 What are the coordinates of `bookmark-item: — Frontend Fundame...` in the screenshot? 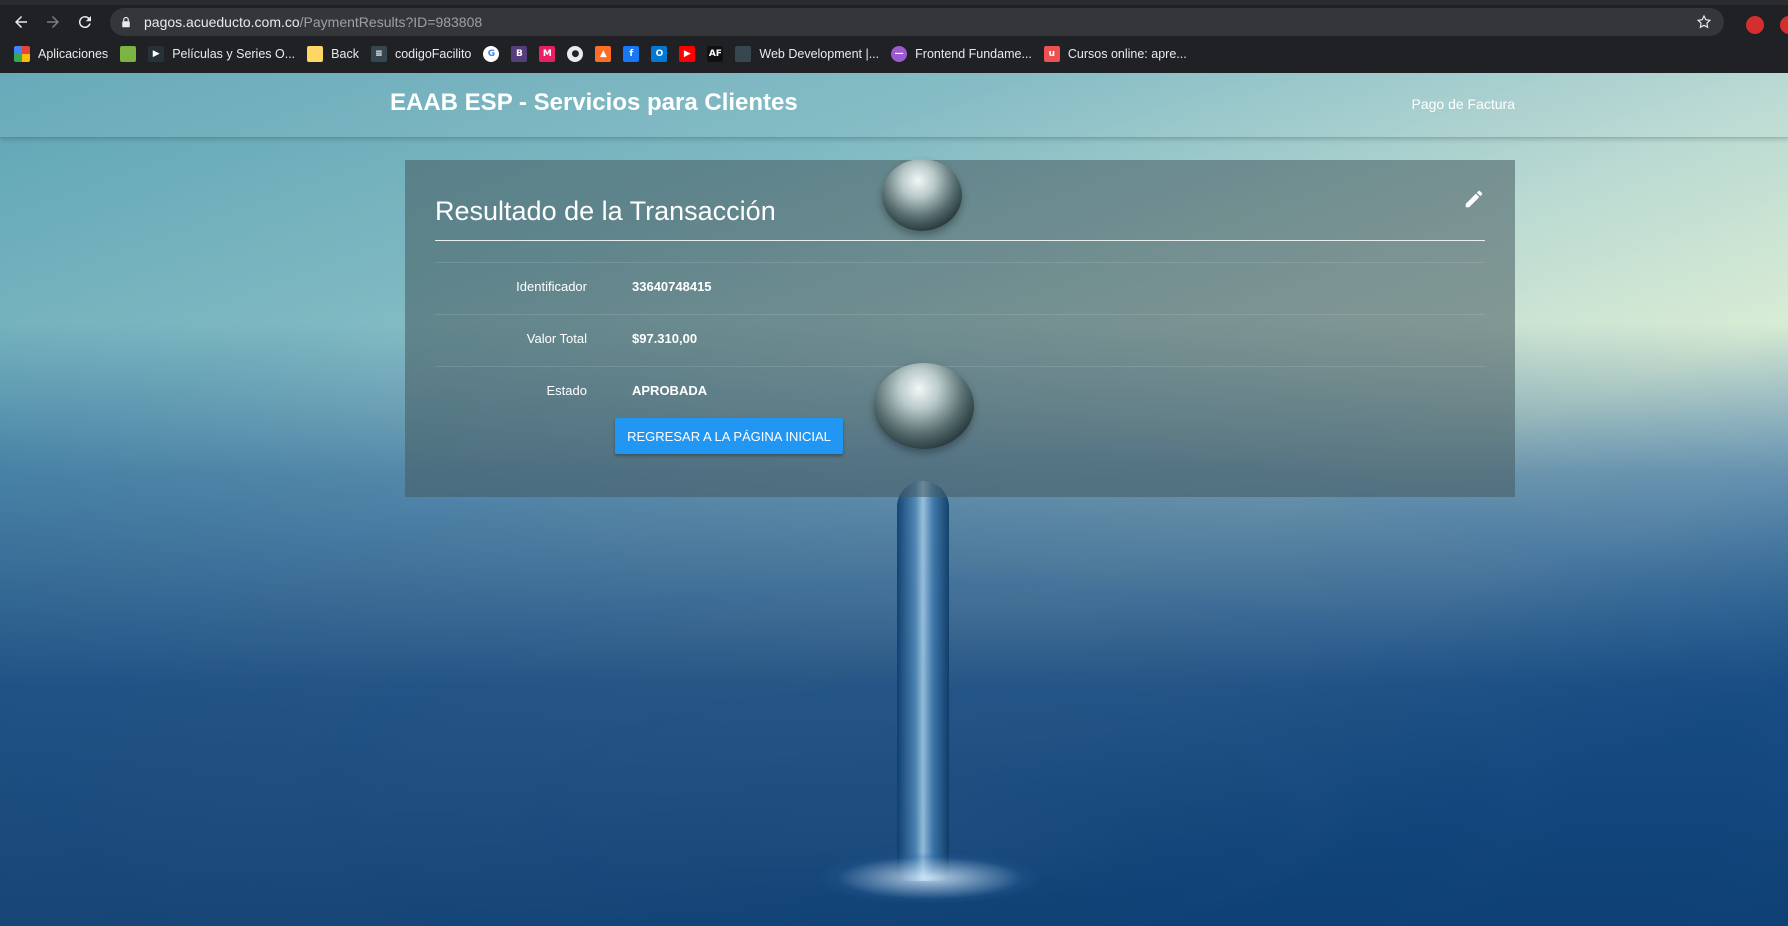 It's located at (961, 54).